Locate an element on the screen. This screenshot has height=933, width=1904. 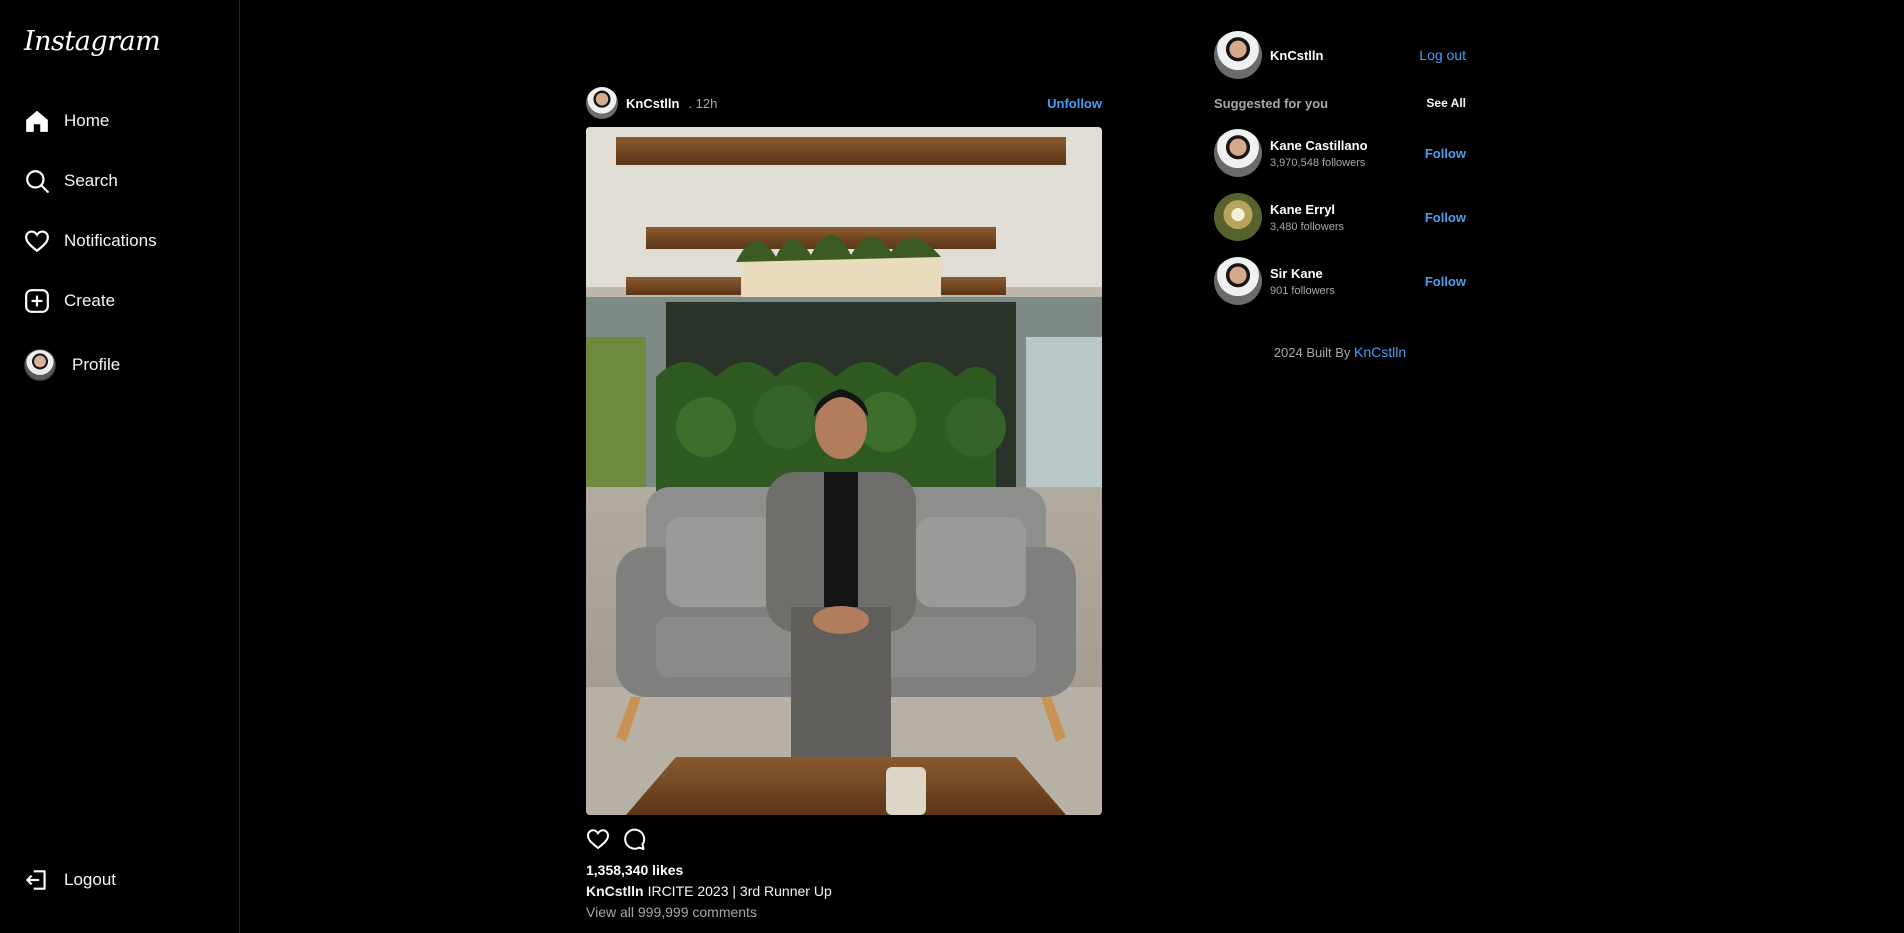
caption-text: IRCITE 2023 | 3rd Runner Up is located at coordinates (739, 891).